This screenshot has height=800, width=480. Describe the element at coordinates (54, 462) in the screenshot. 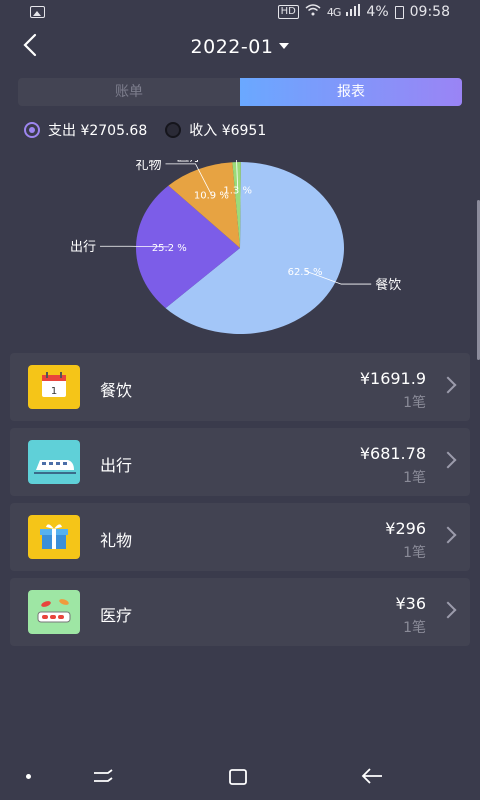

I see `train-icon` at that location.